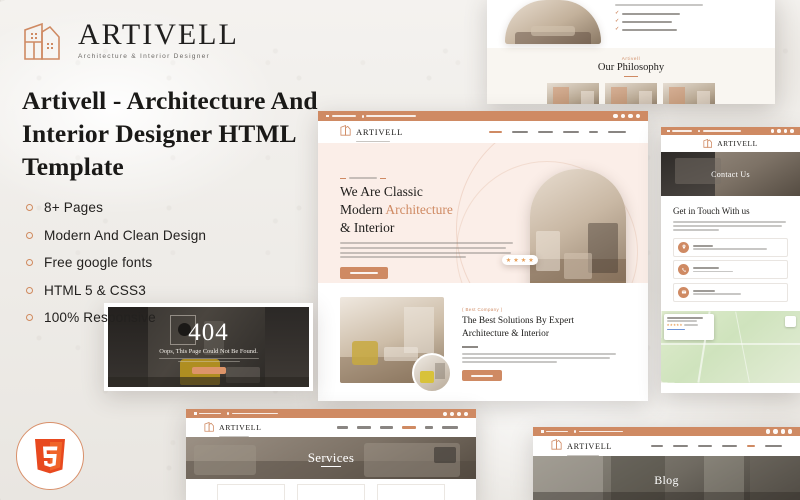 The width and height of the screenshot is (800, 500). What do you see at coordinates (730, 226) in the screenshot?
I see `section-body` at bounding box center [730, 226].